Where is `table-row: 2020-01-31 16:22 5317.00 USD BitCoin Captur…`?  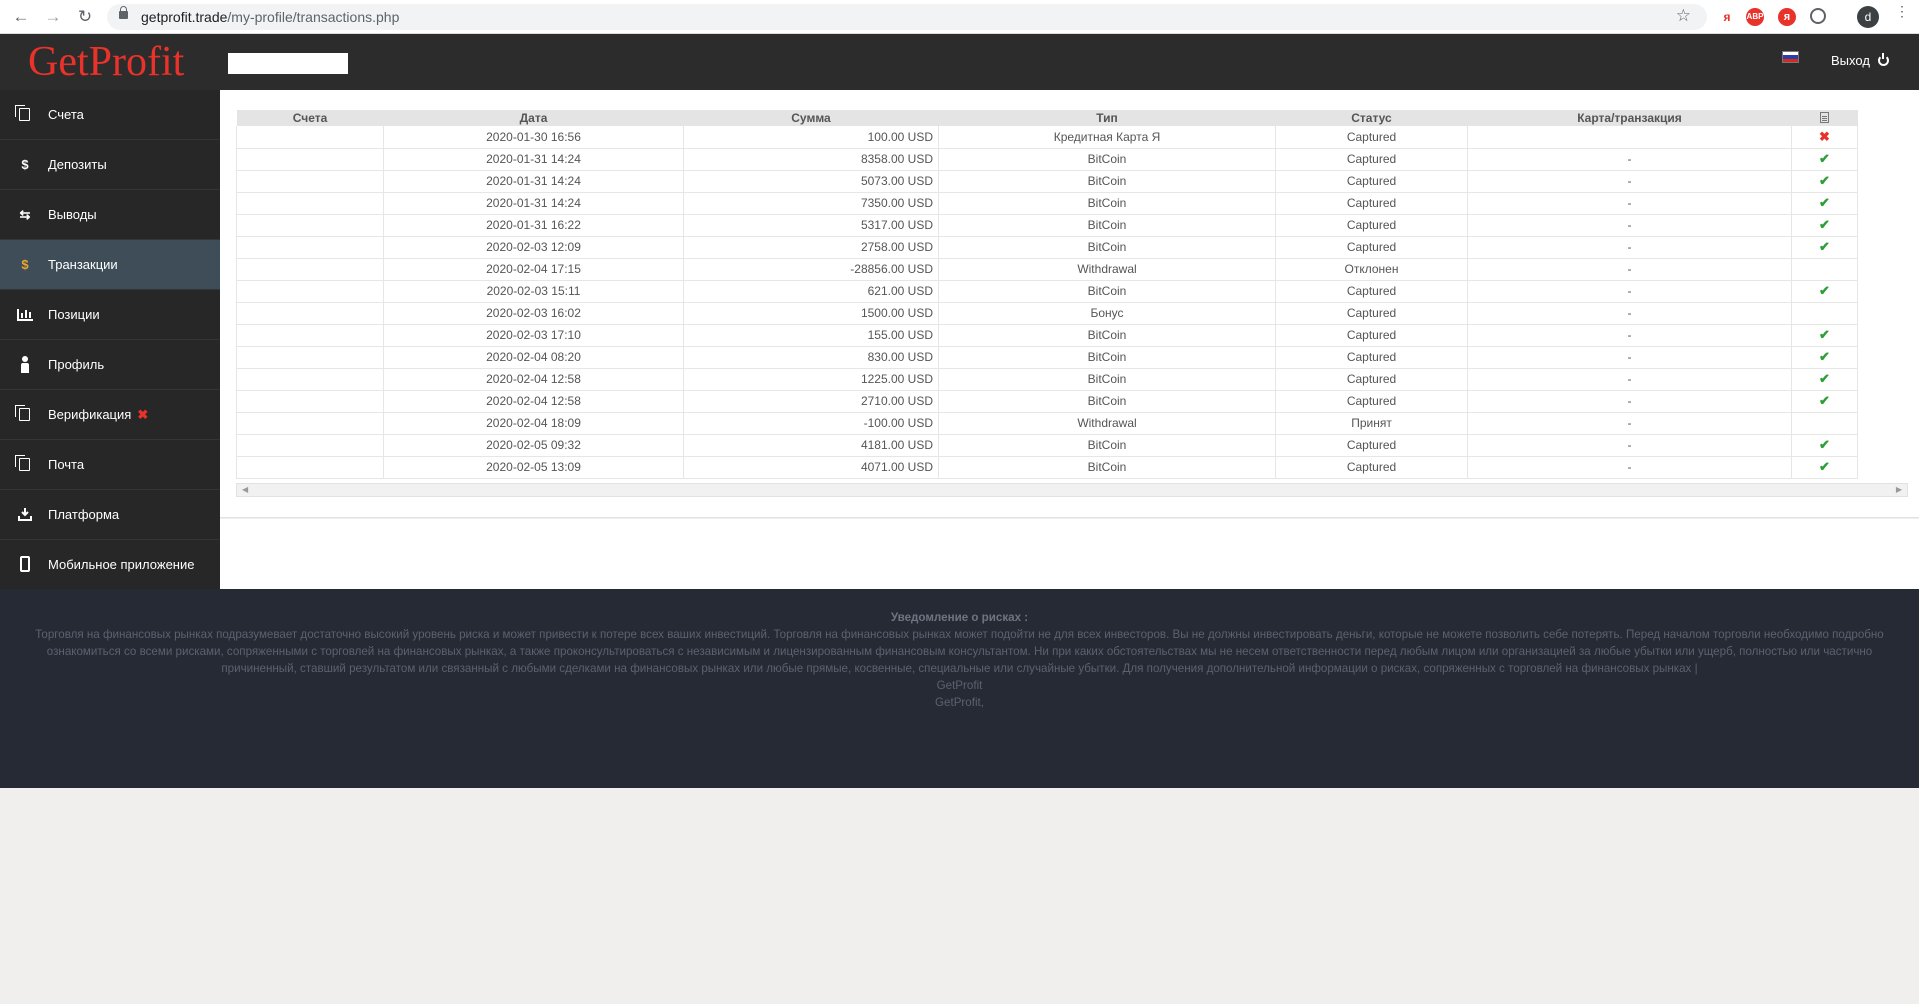
table-row: 2020-01-31 16:22 5317.00 USD BitCoin Captur… is located at coordinates (1047, 225).